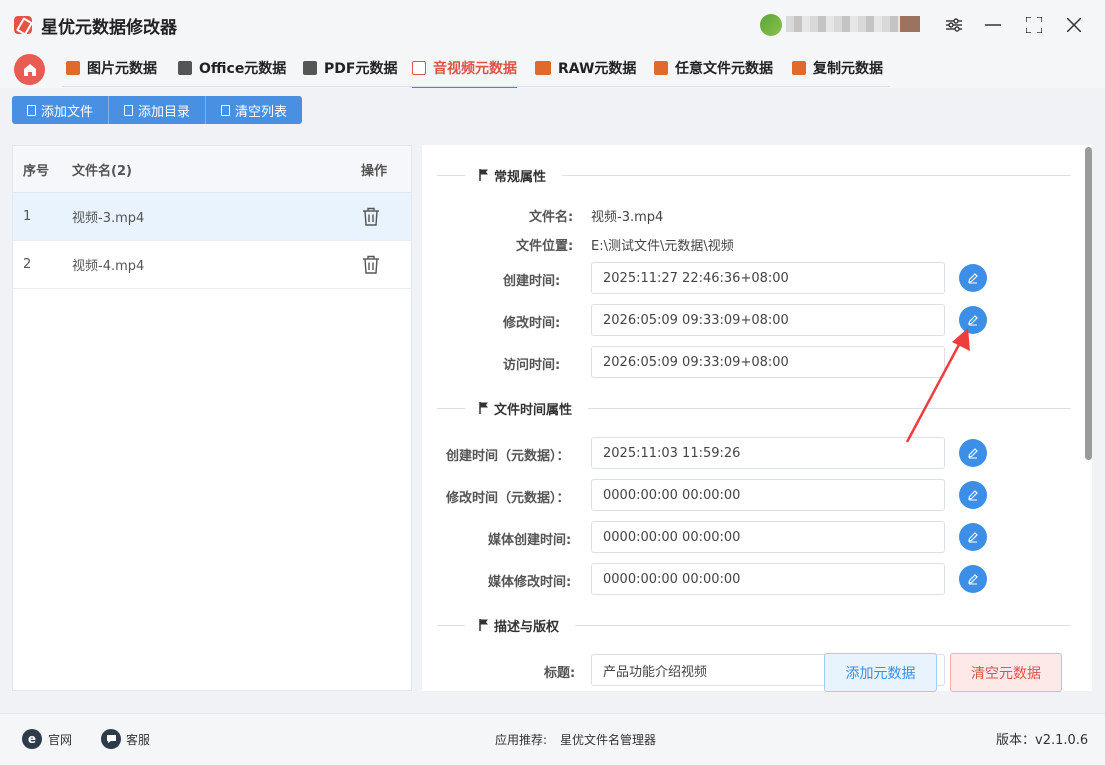 Image resolution: width=1105 pixels, height=765 pixels. I want to click on copy-icon, so click(799, 68).